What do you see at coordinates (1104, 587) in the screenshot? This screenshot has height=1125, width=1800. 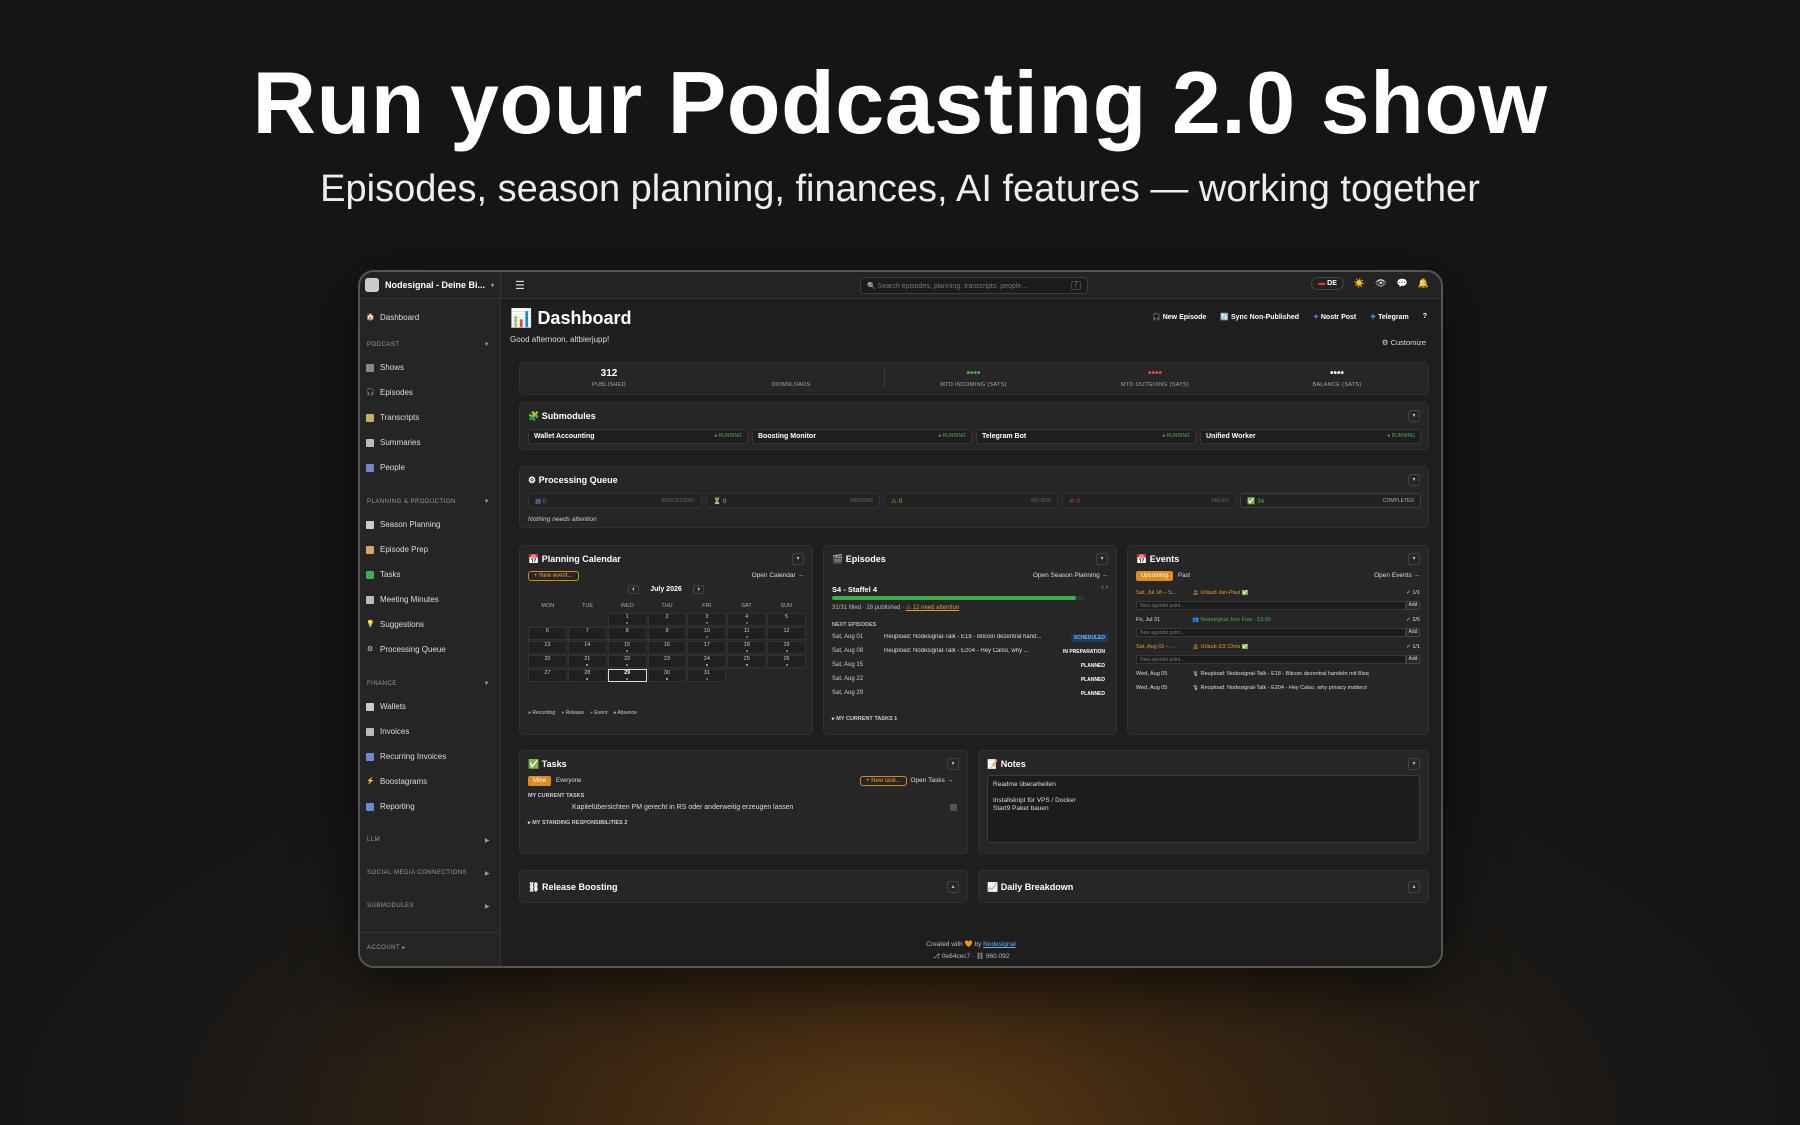 I see `season-nav: ‹ ›` at bounding box center [1104, 587].